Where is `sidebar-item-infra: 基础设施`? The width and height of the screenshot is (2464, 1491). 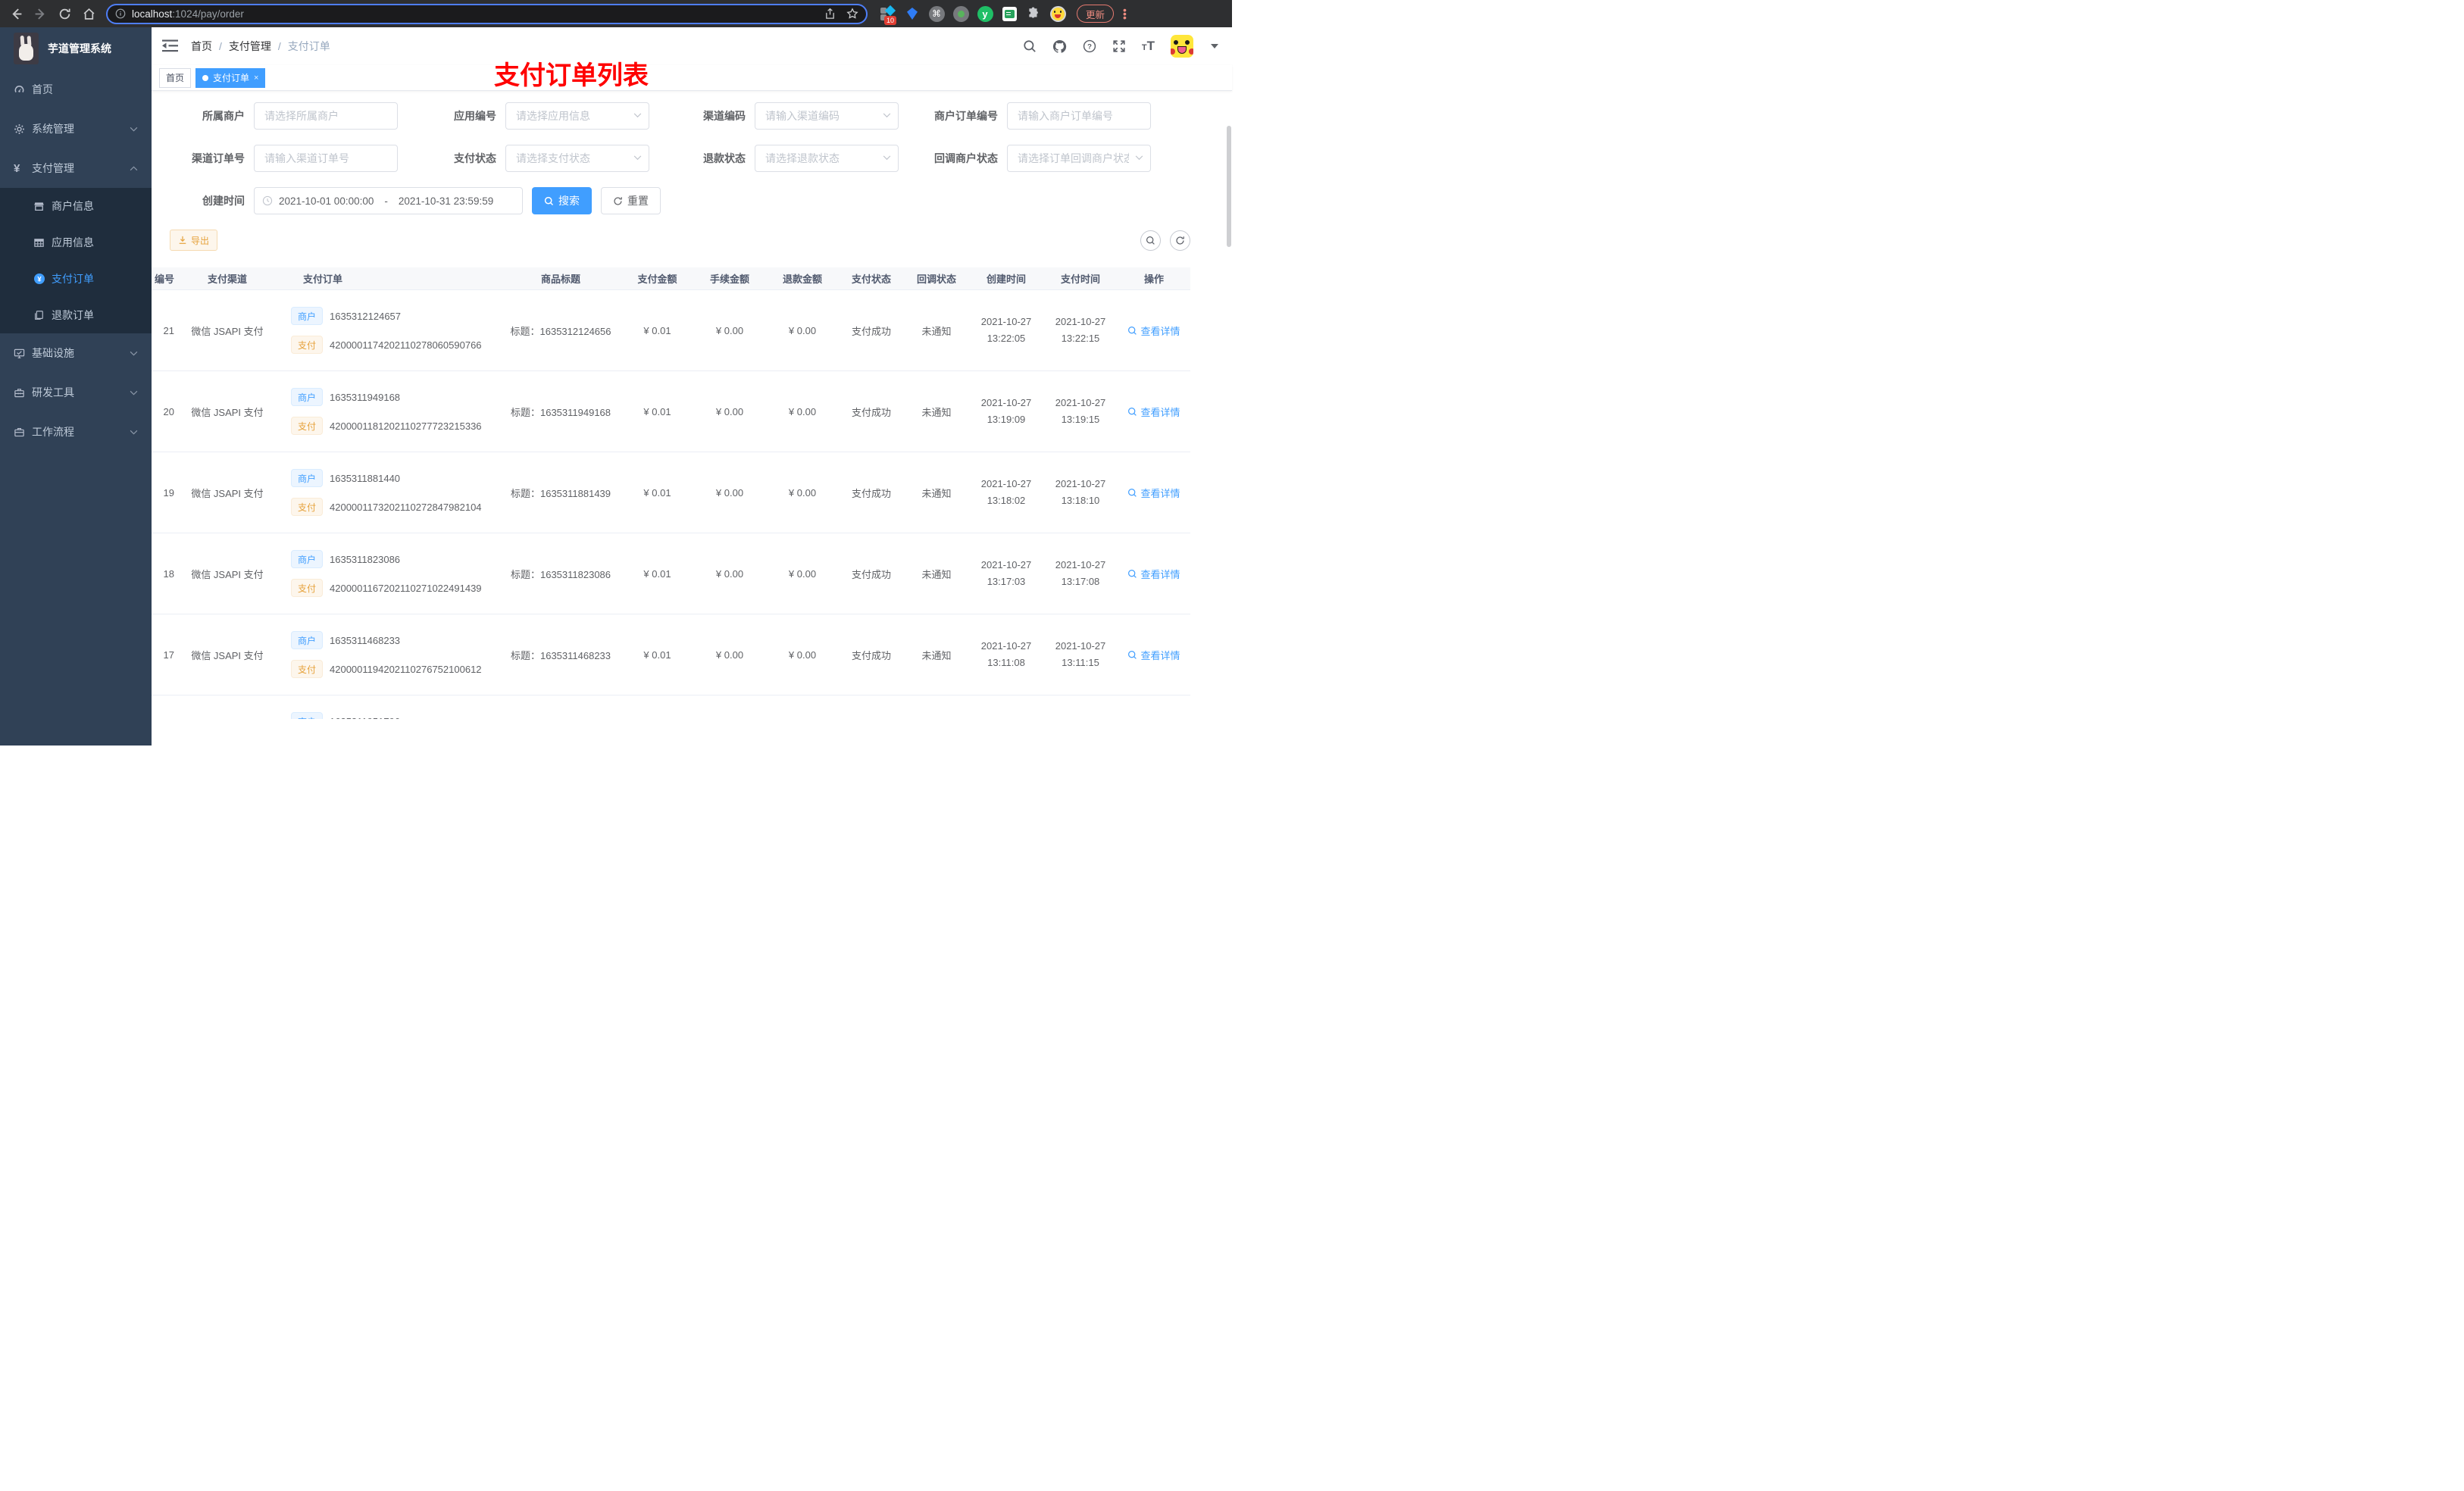
sidebar-item-infra: 基础设施 is located at coordinates (76, 353).